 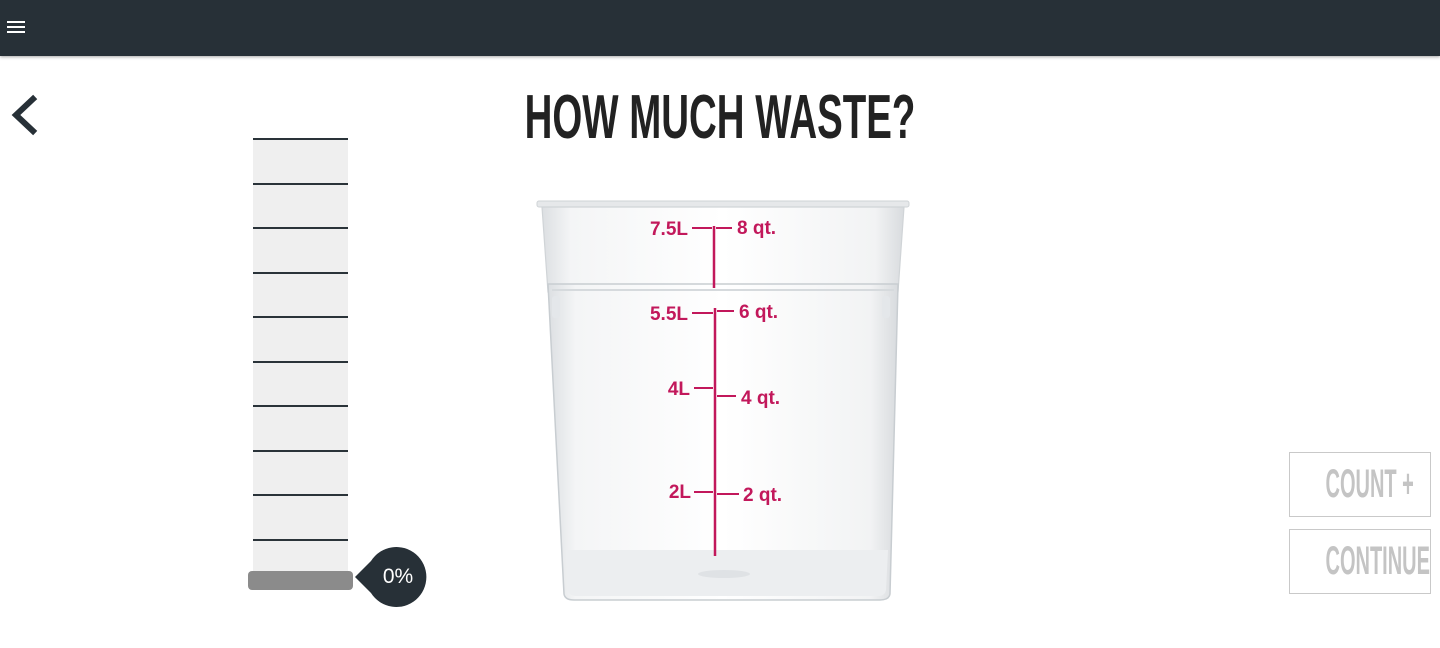 What do you see at coordinates (1369, 484) in the screenshot?
I see `count-button-label: COUNT +` at bounding box center [1369, 484].